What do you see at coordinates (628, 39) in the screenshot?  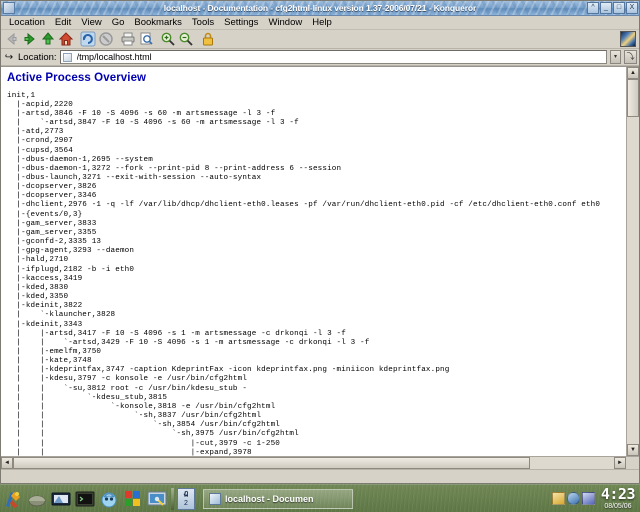 I see `konqueror-logo-icon` at bounding box center [628, 39].